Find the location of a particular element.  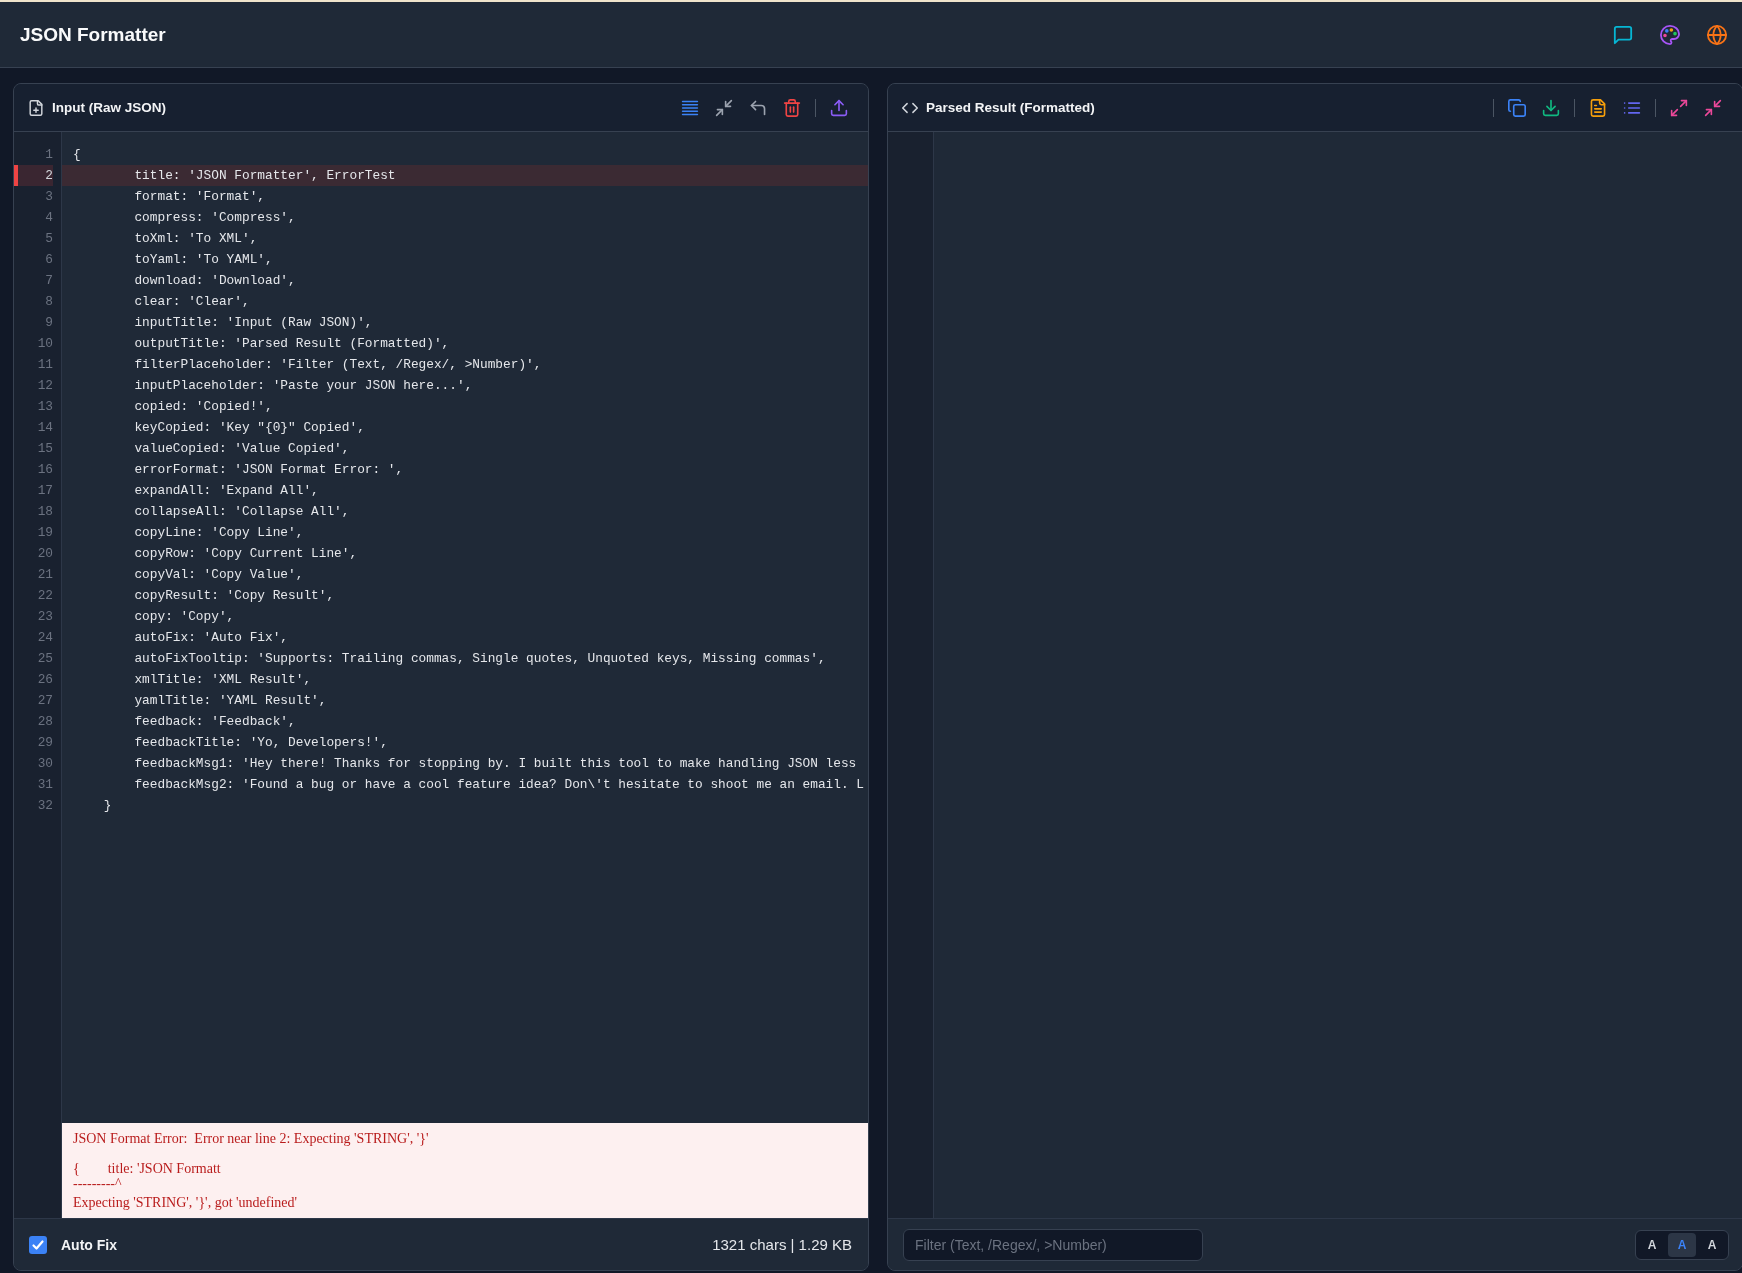

code-line: toYaml: 'To YAML', is located at coordinates (203, 259).